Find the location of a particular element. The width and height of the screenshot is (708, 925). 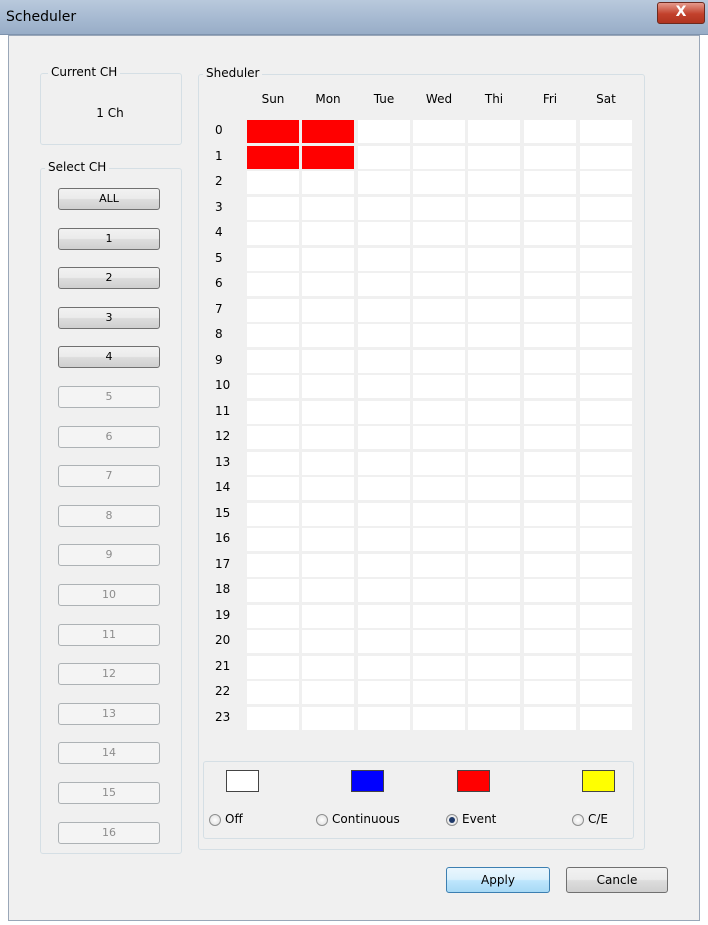

radio-label-event: Event is located at coordinates (479, 819).